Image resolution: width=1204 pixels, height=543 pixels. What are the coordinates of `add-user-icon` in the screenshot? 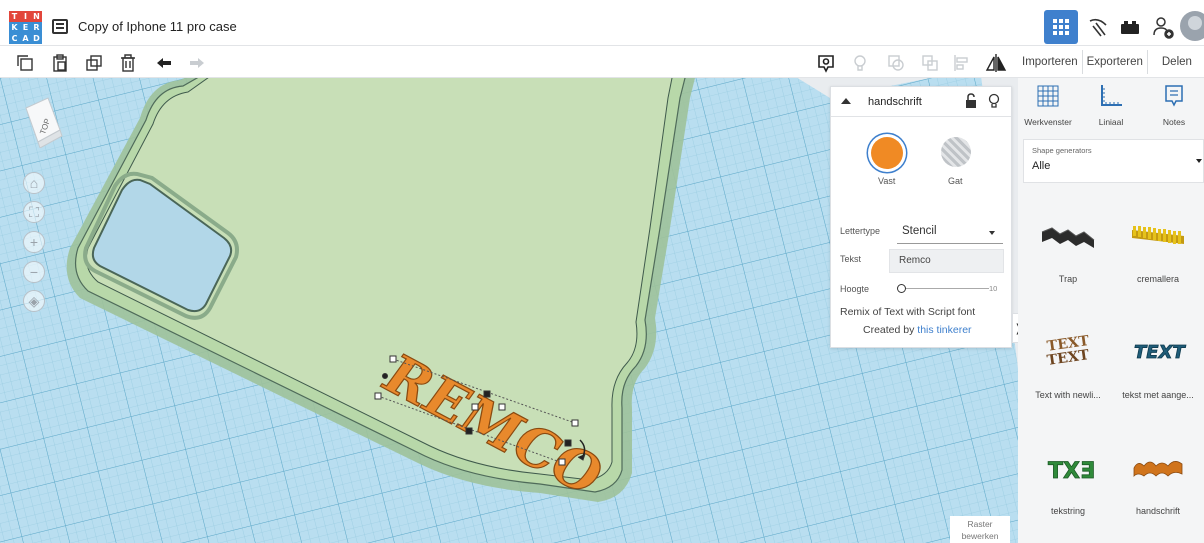 It's located at (1163, 27).